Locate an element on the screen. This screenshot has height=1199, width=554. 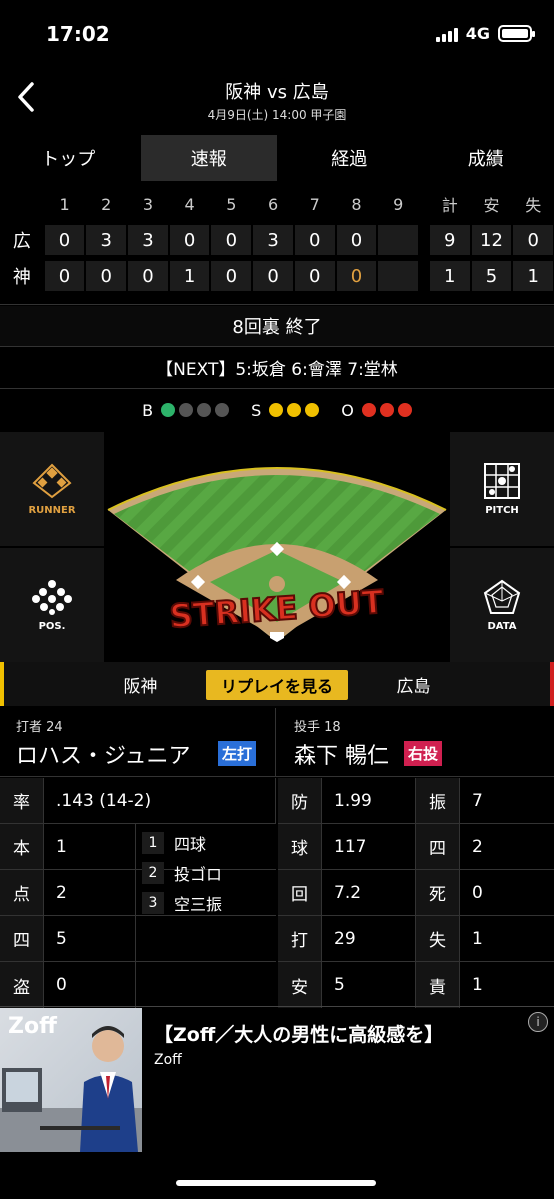
scoreboard-header-row: 1 2 3 4 5 6 7 8 9 計 安 失 is located at coordinates (277, 204).